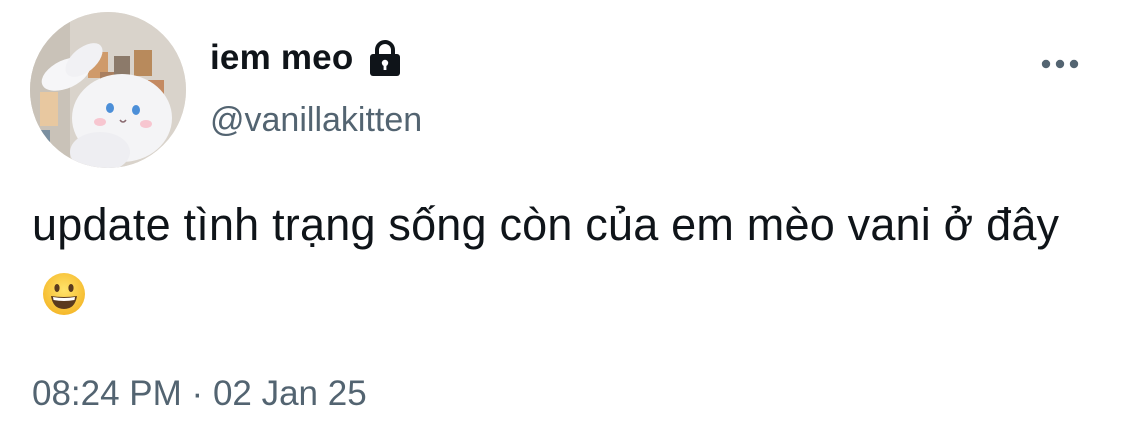  Describe the element at coordinates (107, 393) in the screenshot. I see `tweet-time: 08:24 PM` at that location.